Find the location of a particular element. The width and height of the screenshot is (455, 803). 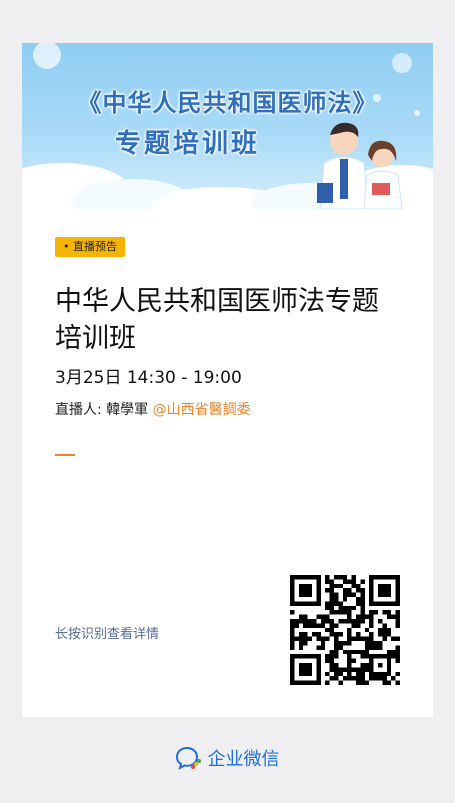

divider-dash is located at coordinates (65, 455).